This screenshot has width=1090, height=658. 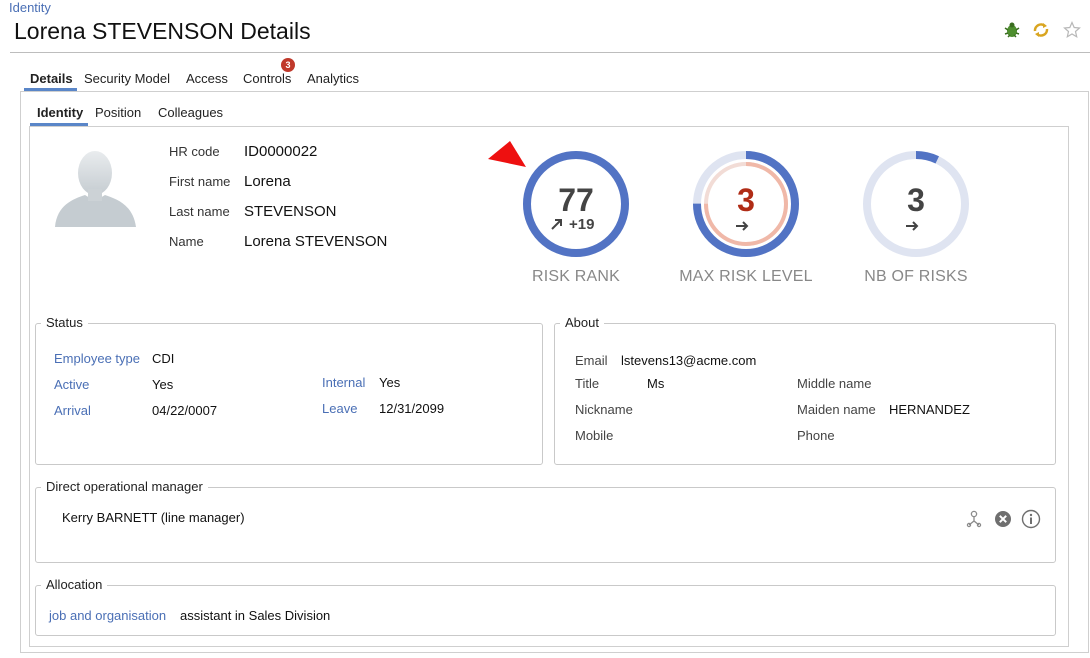 What do you see at coordinates (290, 211) in the screenshot?
I see `last-name-value: STEVENSON` at bounding box center [290, 211].